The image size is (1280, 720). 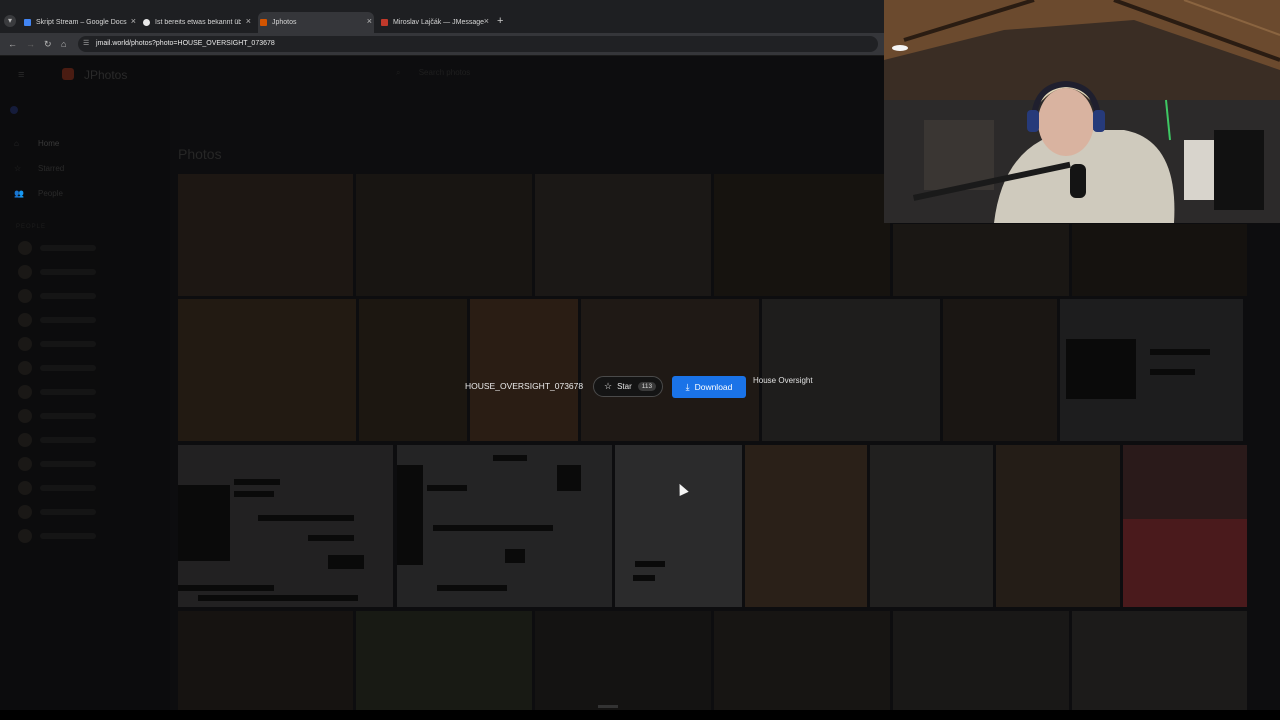 I want to click on search-input: ⌕ Search photos, so click(x=576, y=76).